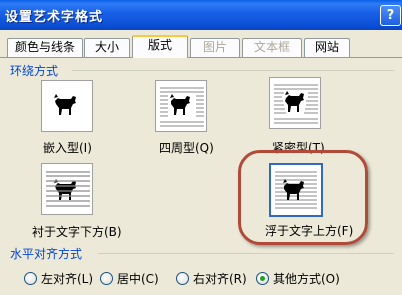 The image size is (402, 295). What do you see at coordinates (186, 148) in the screenshot?
I see `wrap-option-square-label: 四周型(Q)` at bounding box center [186, 148].